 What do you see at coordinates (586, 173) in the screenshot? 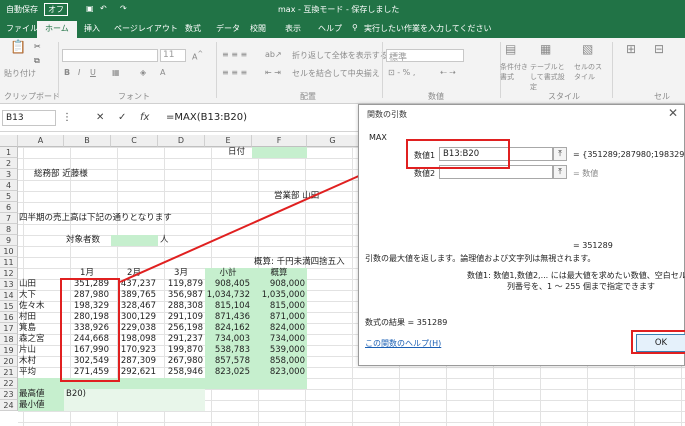
I see `arg2-result: = 数値` at bounding box center [586, 173].